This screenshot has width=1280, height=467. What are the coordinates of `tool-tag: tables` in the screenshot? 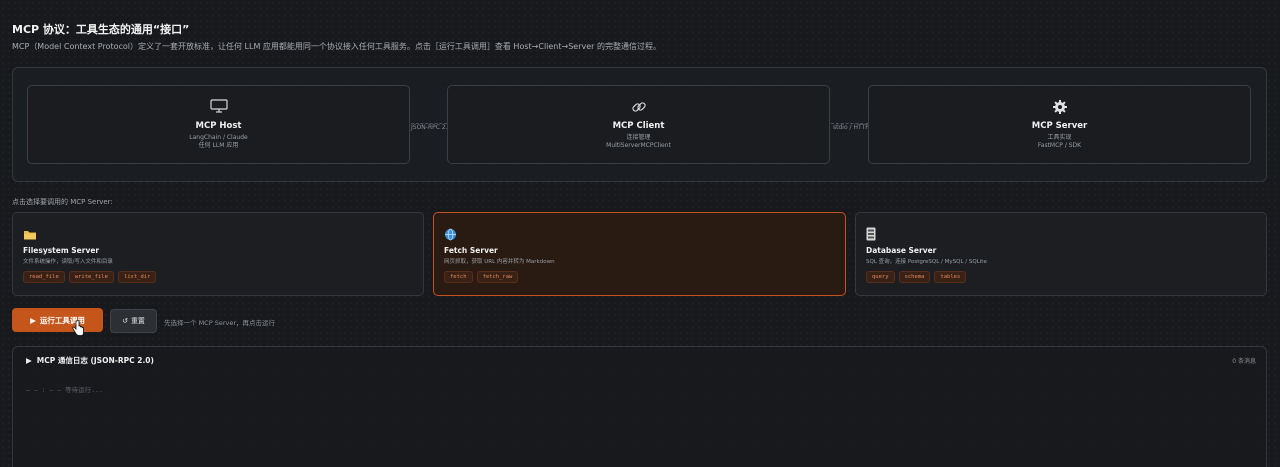 It's located at (950, 277).